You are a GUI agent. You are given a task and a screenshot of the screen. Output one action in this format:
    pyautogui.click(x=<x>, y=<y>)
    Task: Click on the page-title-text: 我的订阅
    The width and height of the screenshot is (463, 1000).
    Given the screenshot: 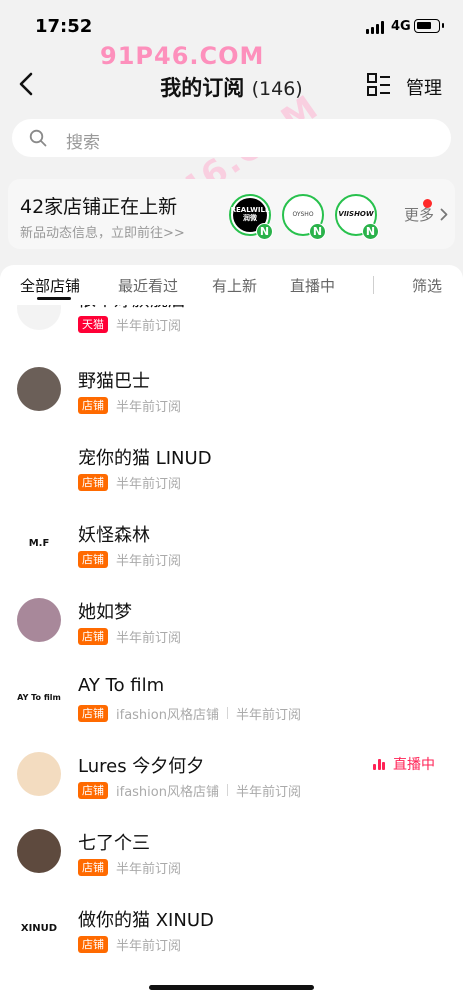 What is the action you would take?
    pyautogui.click(x=202, y=88)
    